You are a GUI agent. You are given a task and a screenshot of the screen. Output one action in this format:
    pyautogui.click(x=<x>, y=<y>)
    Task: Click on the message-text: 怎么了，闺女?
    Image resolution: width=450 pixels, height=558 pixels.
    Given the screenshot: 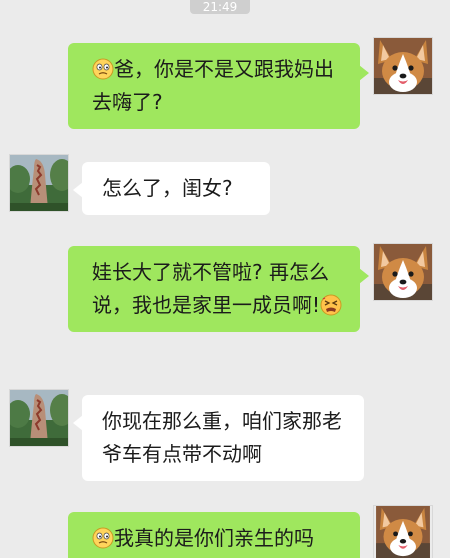 What is the action you would take?
    pyautogui.click(x=167, y=188)
    